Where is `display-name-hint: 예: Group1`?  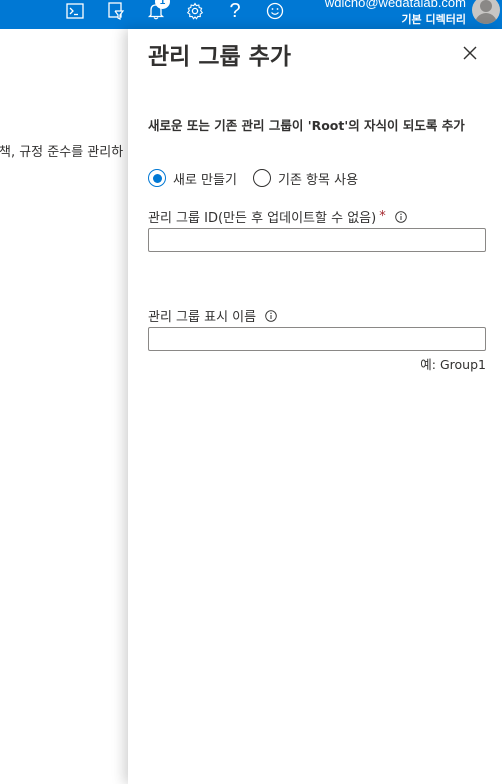
display-name-hint: 예: Group1 is located at coordinates (453, 364).